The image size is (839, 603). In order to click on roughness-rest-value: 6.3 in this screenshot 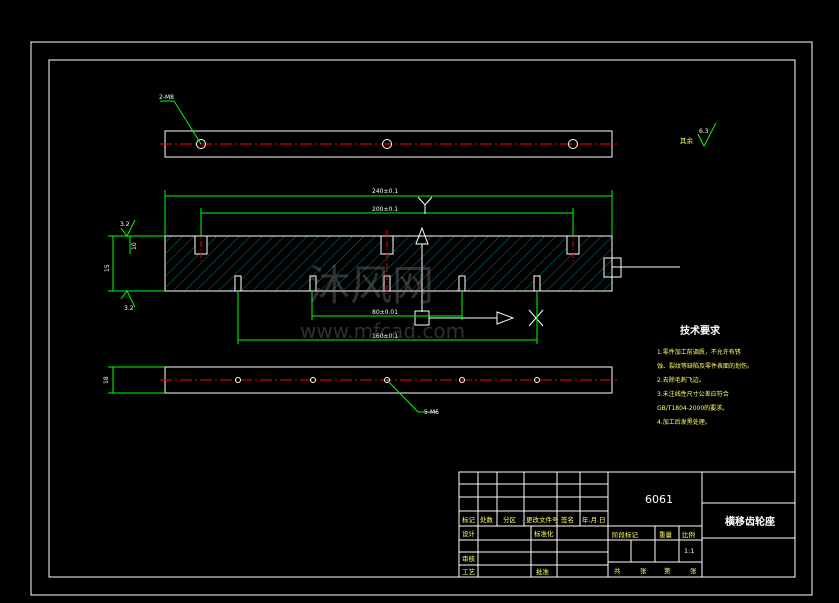, I will do `click(704, 131)`.